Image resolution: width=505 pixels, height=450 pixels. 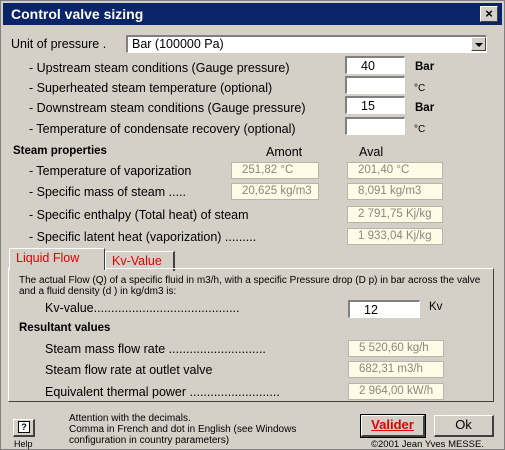 I want to click on upstream-pressure-input: 40, so click(x=375, y=65).